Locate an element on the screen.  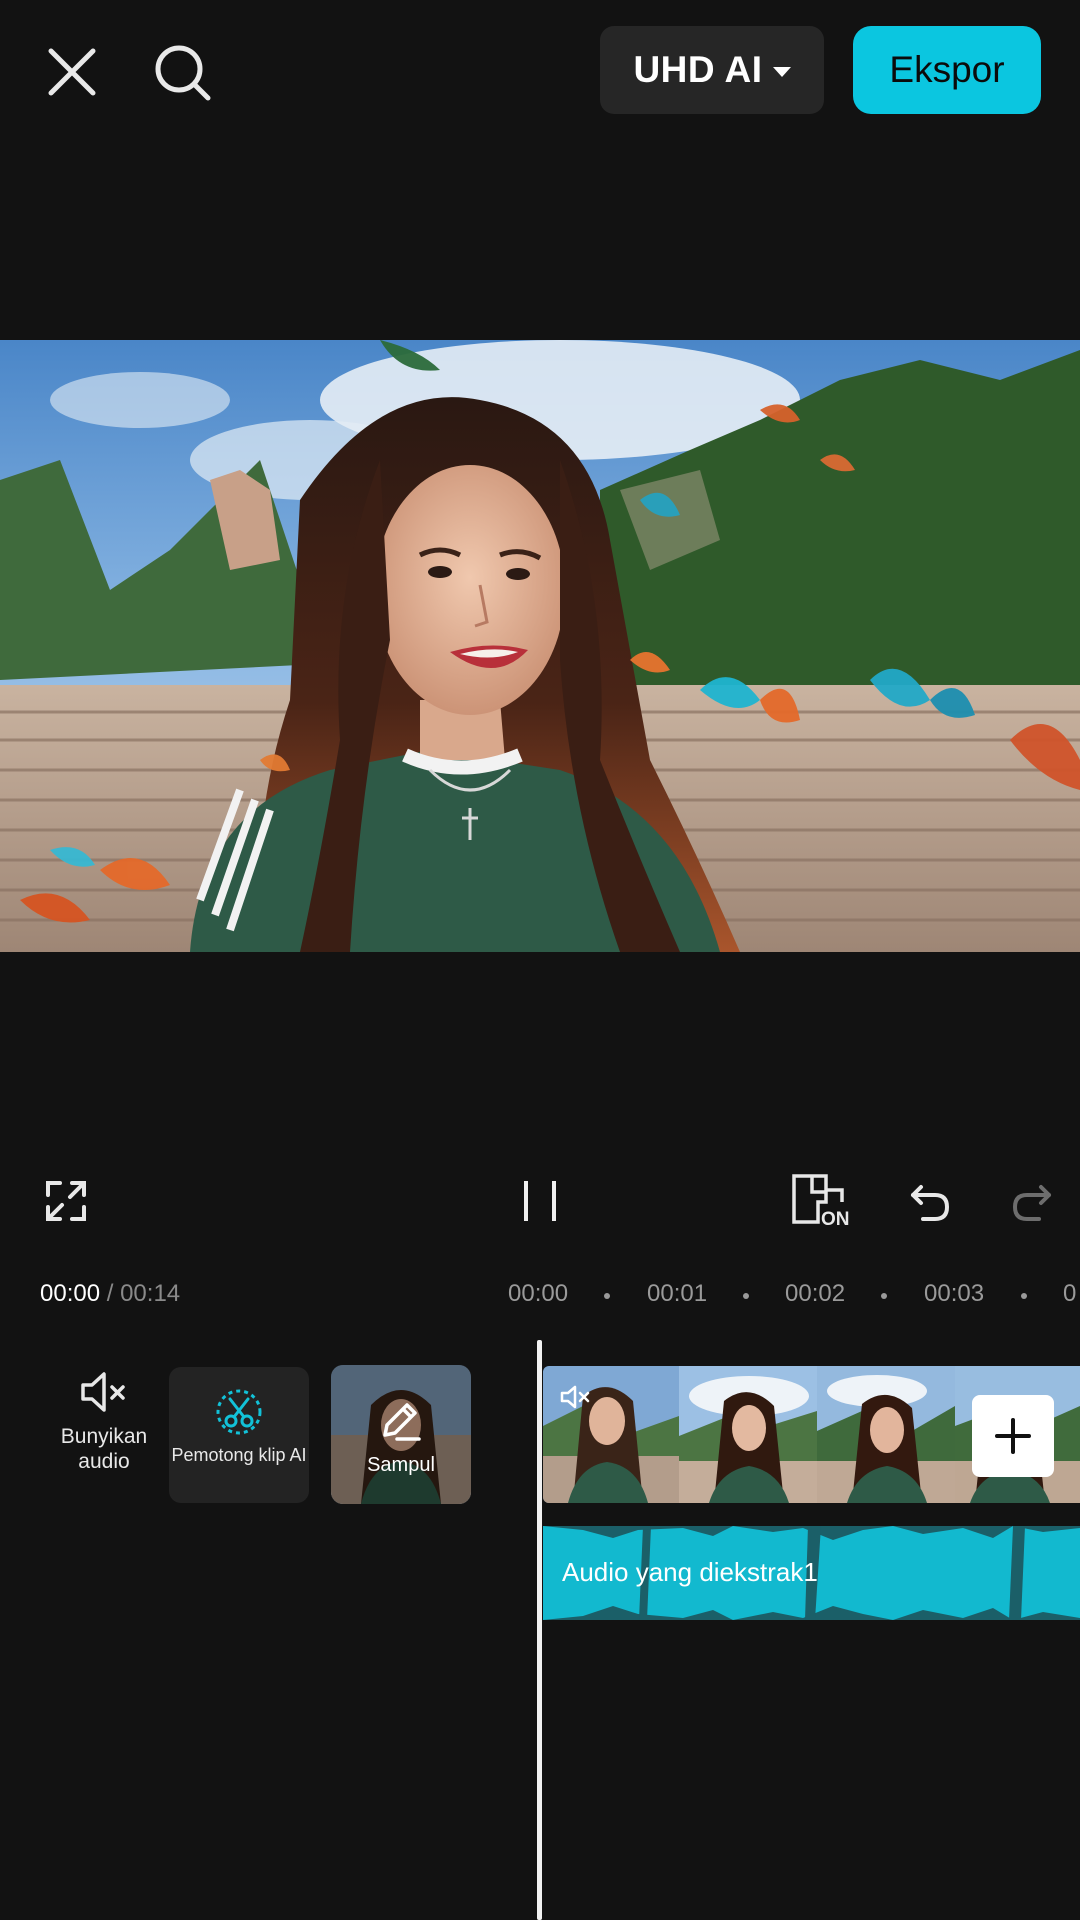
ruler-tick: 00:00 is located at coordinates (538, 1293).